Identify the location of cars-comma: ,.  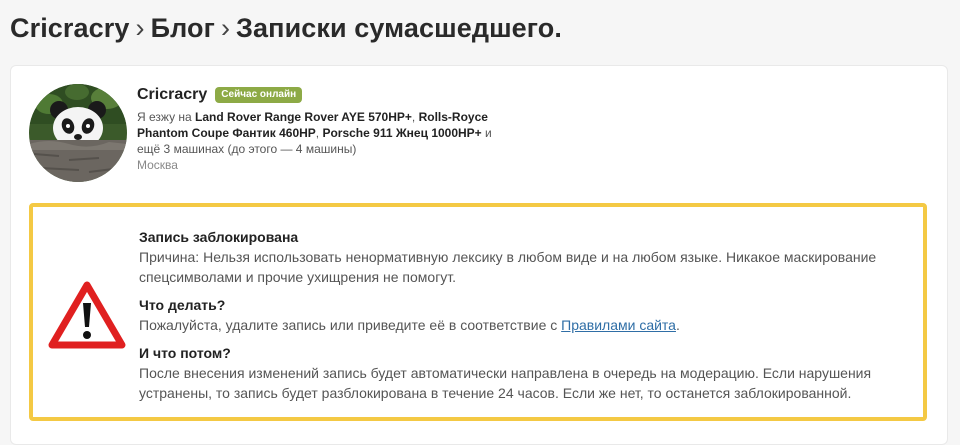
(415, 117).